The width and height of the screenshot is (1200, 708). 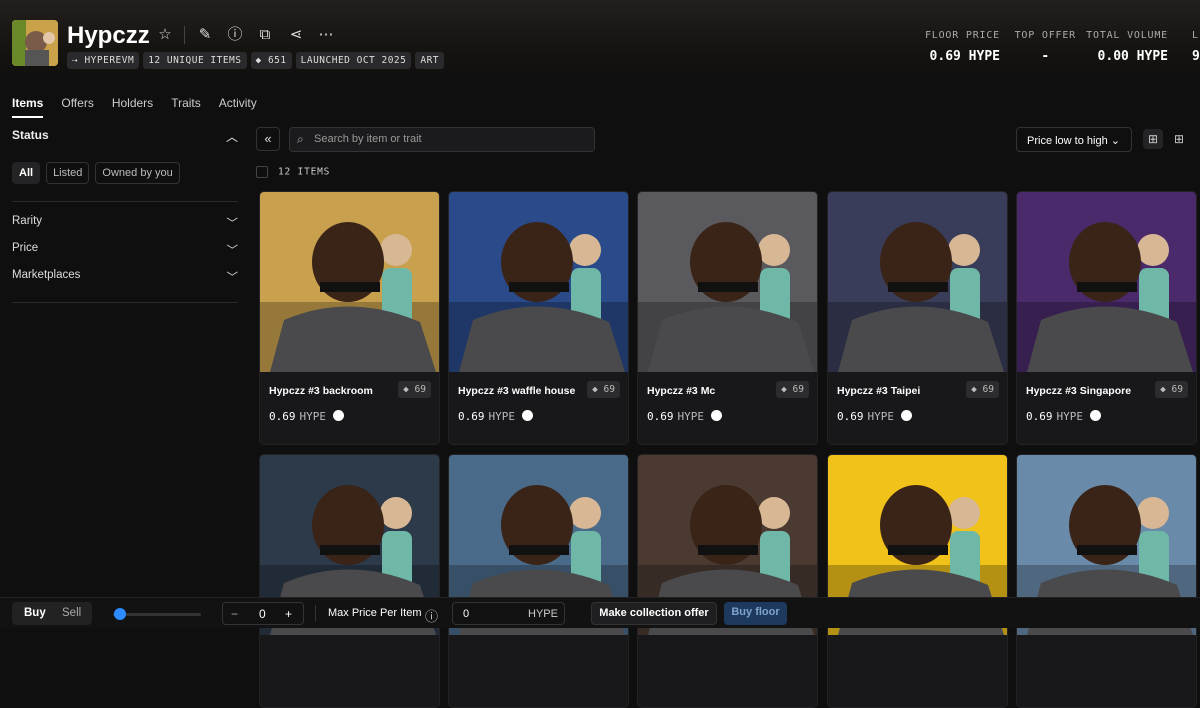 I want to click on max-price-label: Max Price Per Item, so click(x=375, y=613).